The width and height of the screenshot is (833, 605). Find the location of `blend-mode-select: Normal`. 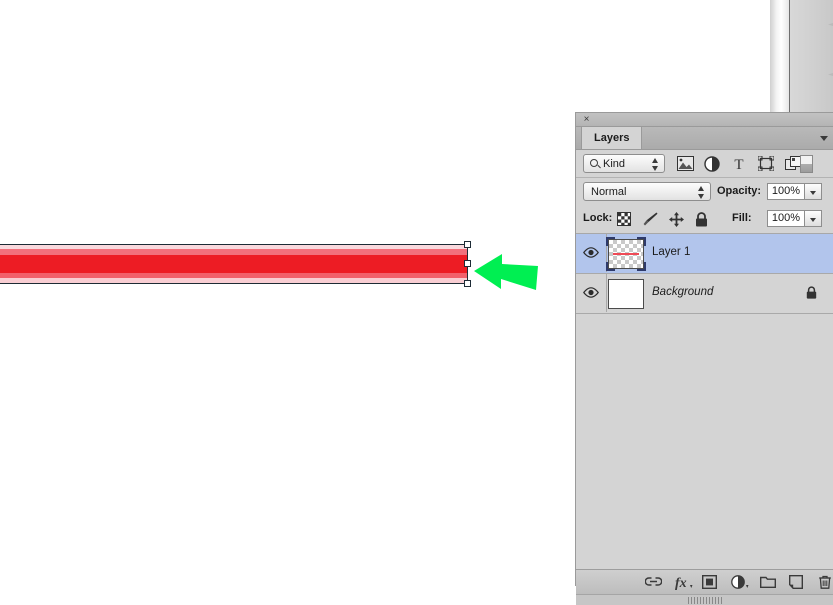

blend-mode-select: Normal is located at coordinates (647, 191).